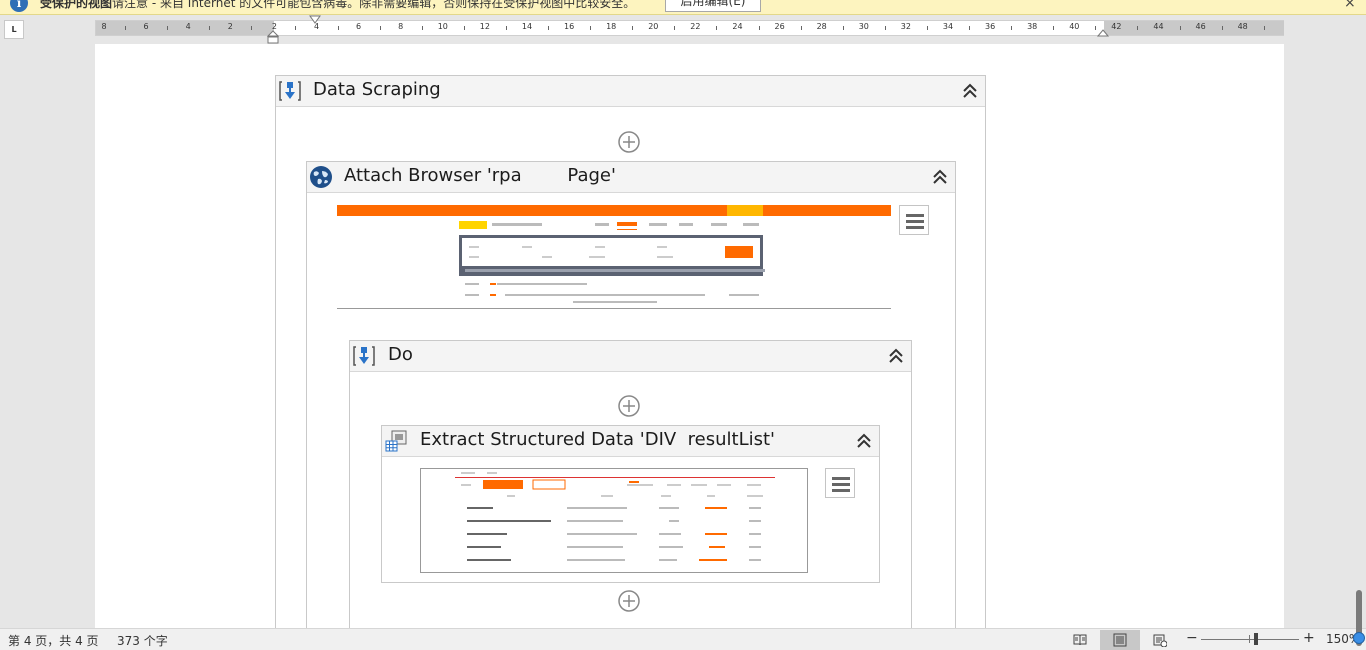  Describe the element at coordinates (230, 26) in the screenshot. I see `ruler-number: 2` at that location.